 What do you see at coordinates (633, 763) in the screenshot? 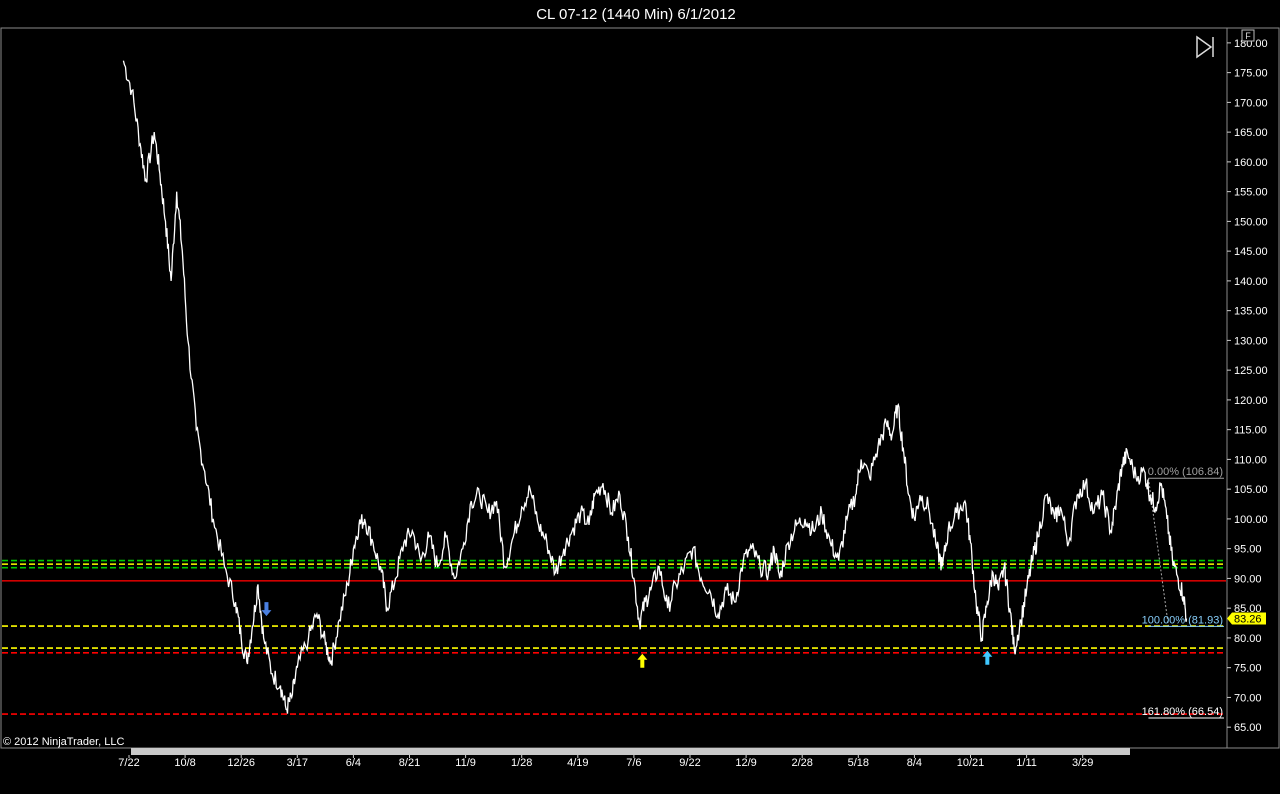
I see `xtick-label-9: 7/6` at bounding box center [633, 763].